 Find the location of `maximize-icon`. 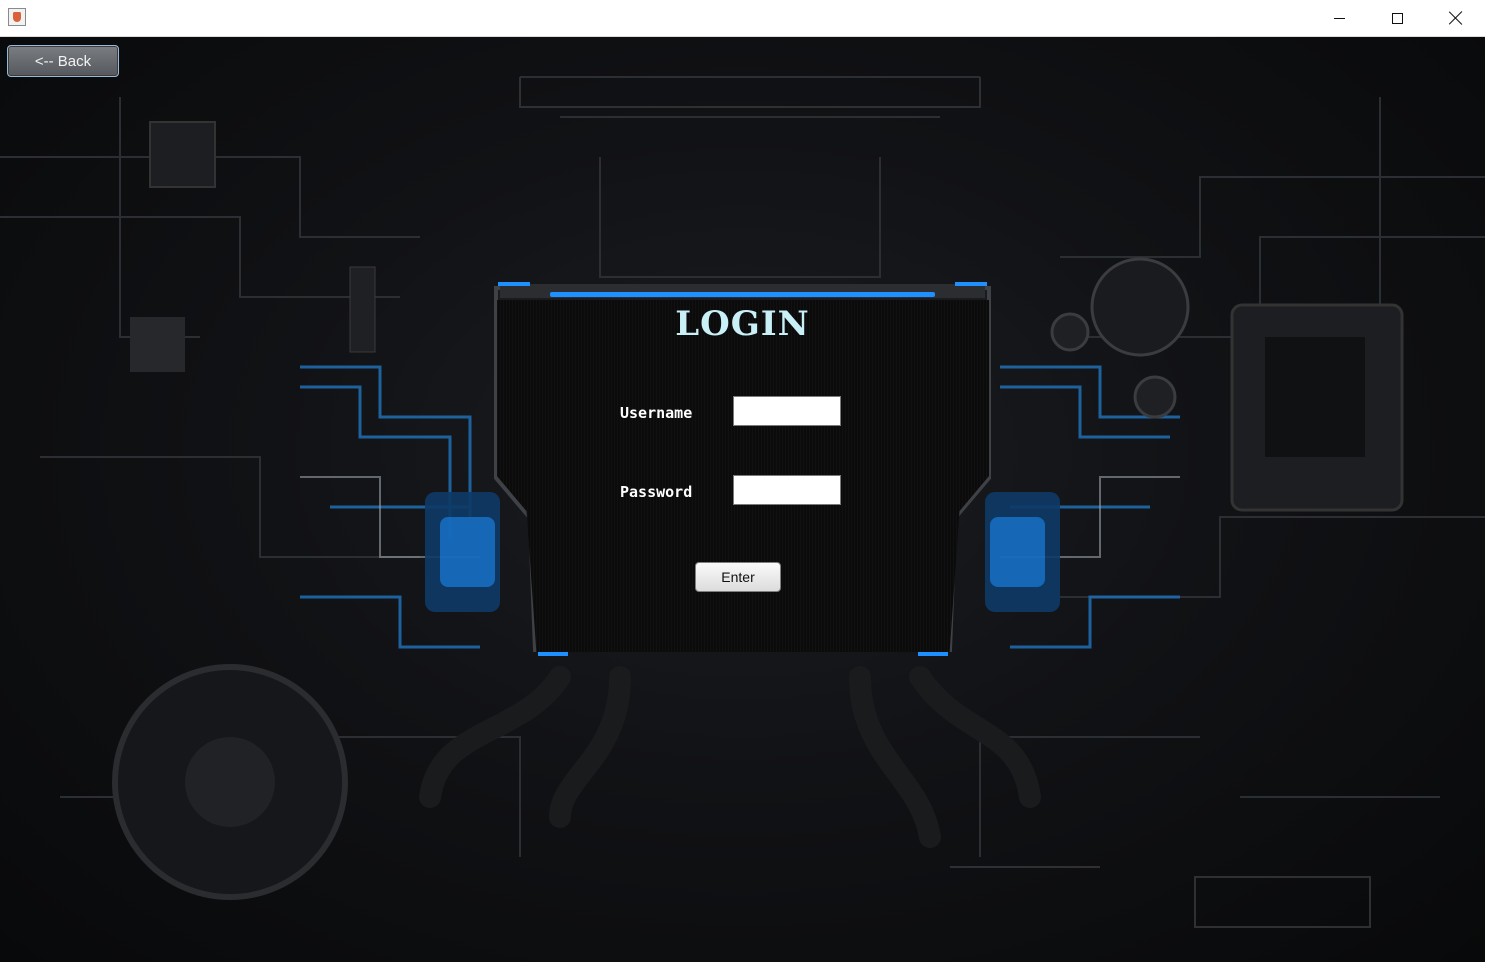

maximize-icon is located at coordinates (1397, 18).